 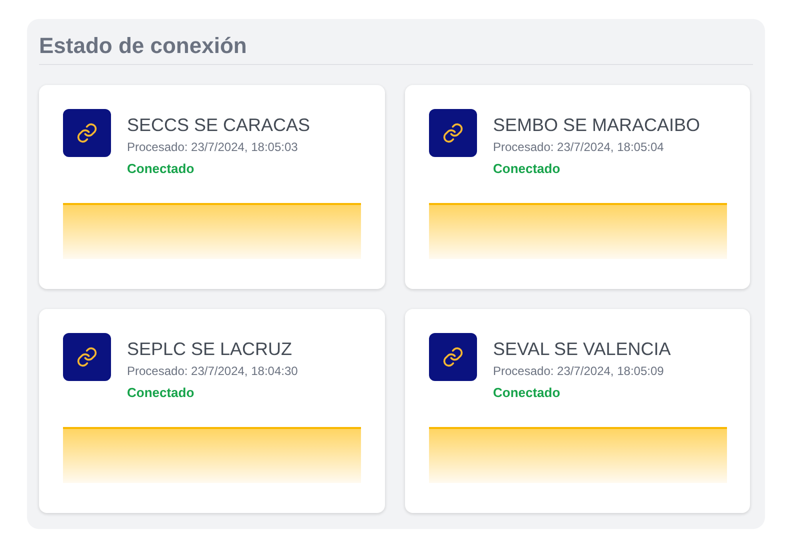 What do you see at coordinates (218, 125) in the screenshot?
I see `station-name: SECCS SE CARACAS` at bounding box center [218, 125].